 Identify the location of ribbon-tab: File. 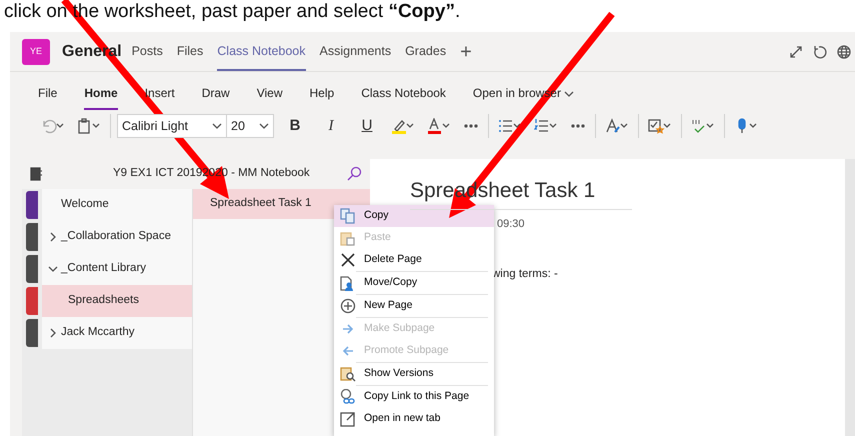
(48, 97).